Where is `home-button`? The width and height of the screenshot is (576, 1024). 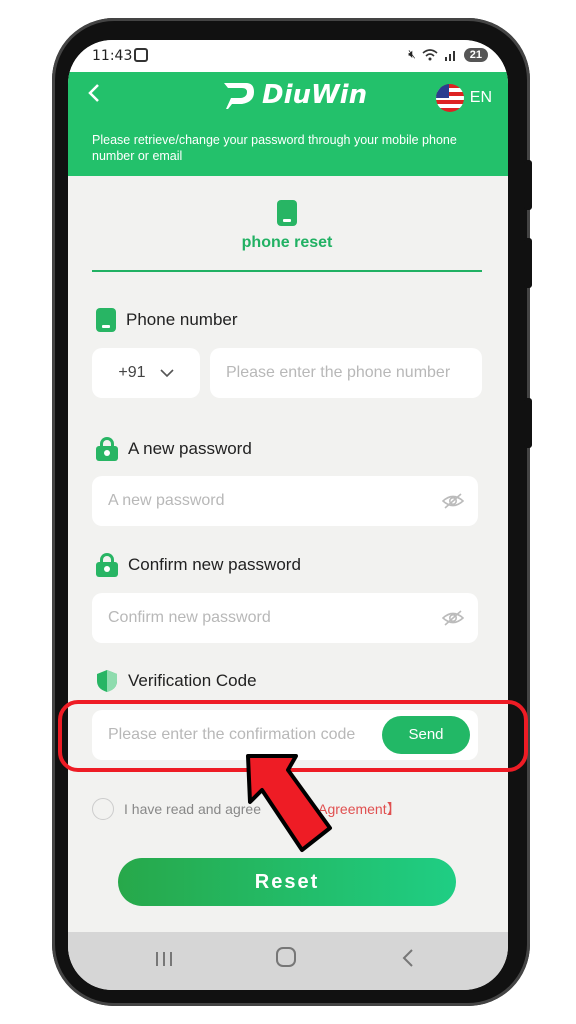 home-button is located at coordinates (286, 961).